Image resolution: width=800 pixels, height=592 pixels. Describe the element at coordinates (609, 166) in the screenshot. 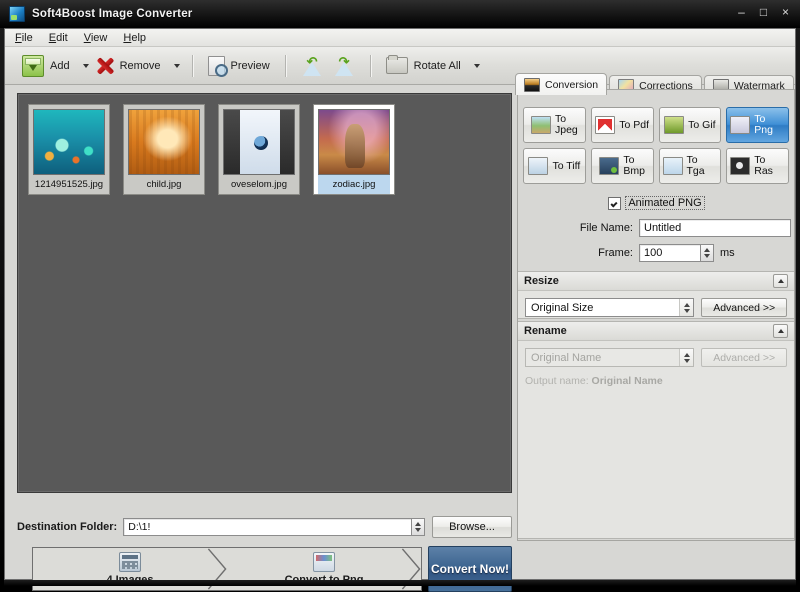

I see `bmp-icon` at that location.